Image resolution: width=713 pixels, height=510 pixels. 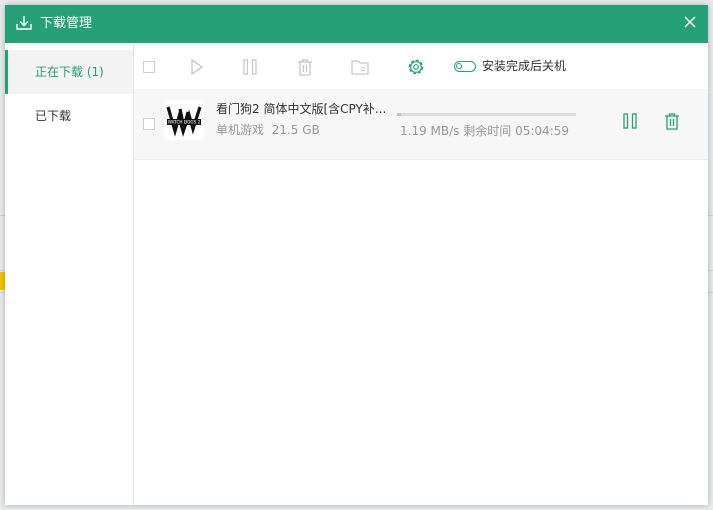 I want to click on remaining-time: 05:04:59, so click(x=542, y=131).